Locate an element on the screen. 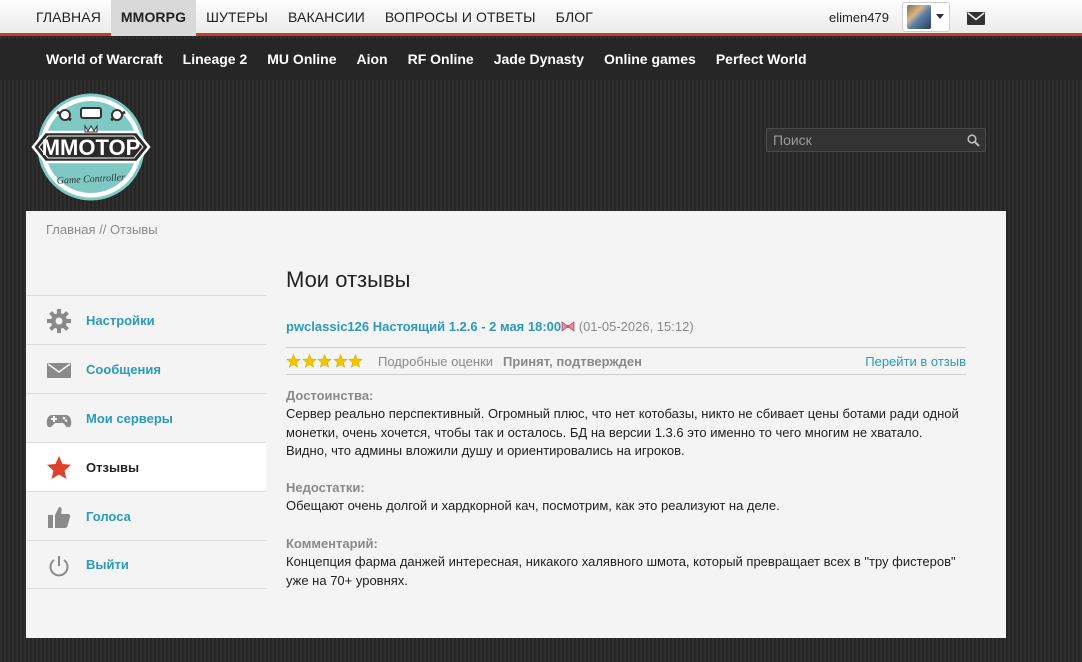 The width and height of the screenshot is (1082, 662). subnav-item-perfect-world: Perfect World is located at coordinates (761, 59).